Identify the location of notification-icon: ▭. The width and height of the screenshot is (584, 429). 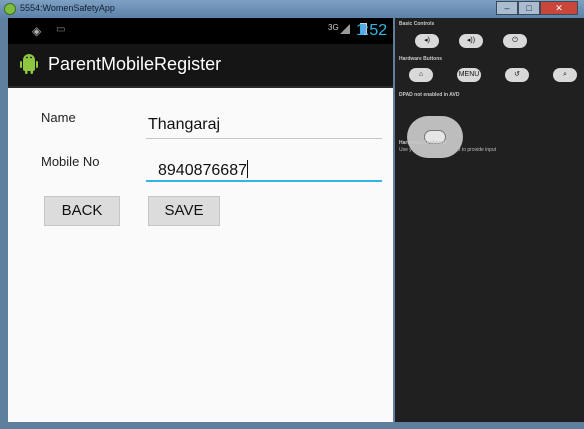
(61, 29).